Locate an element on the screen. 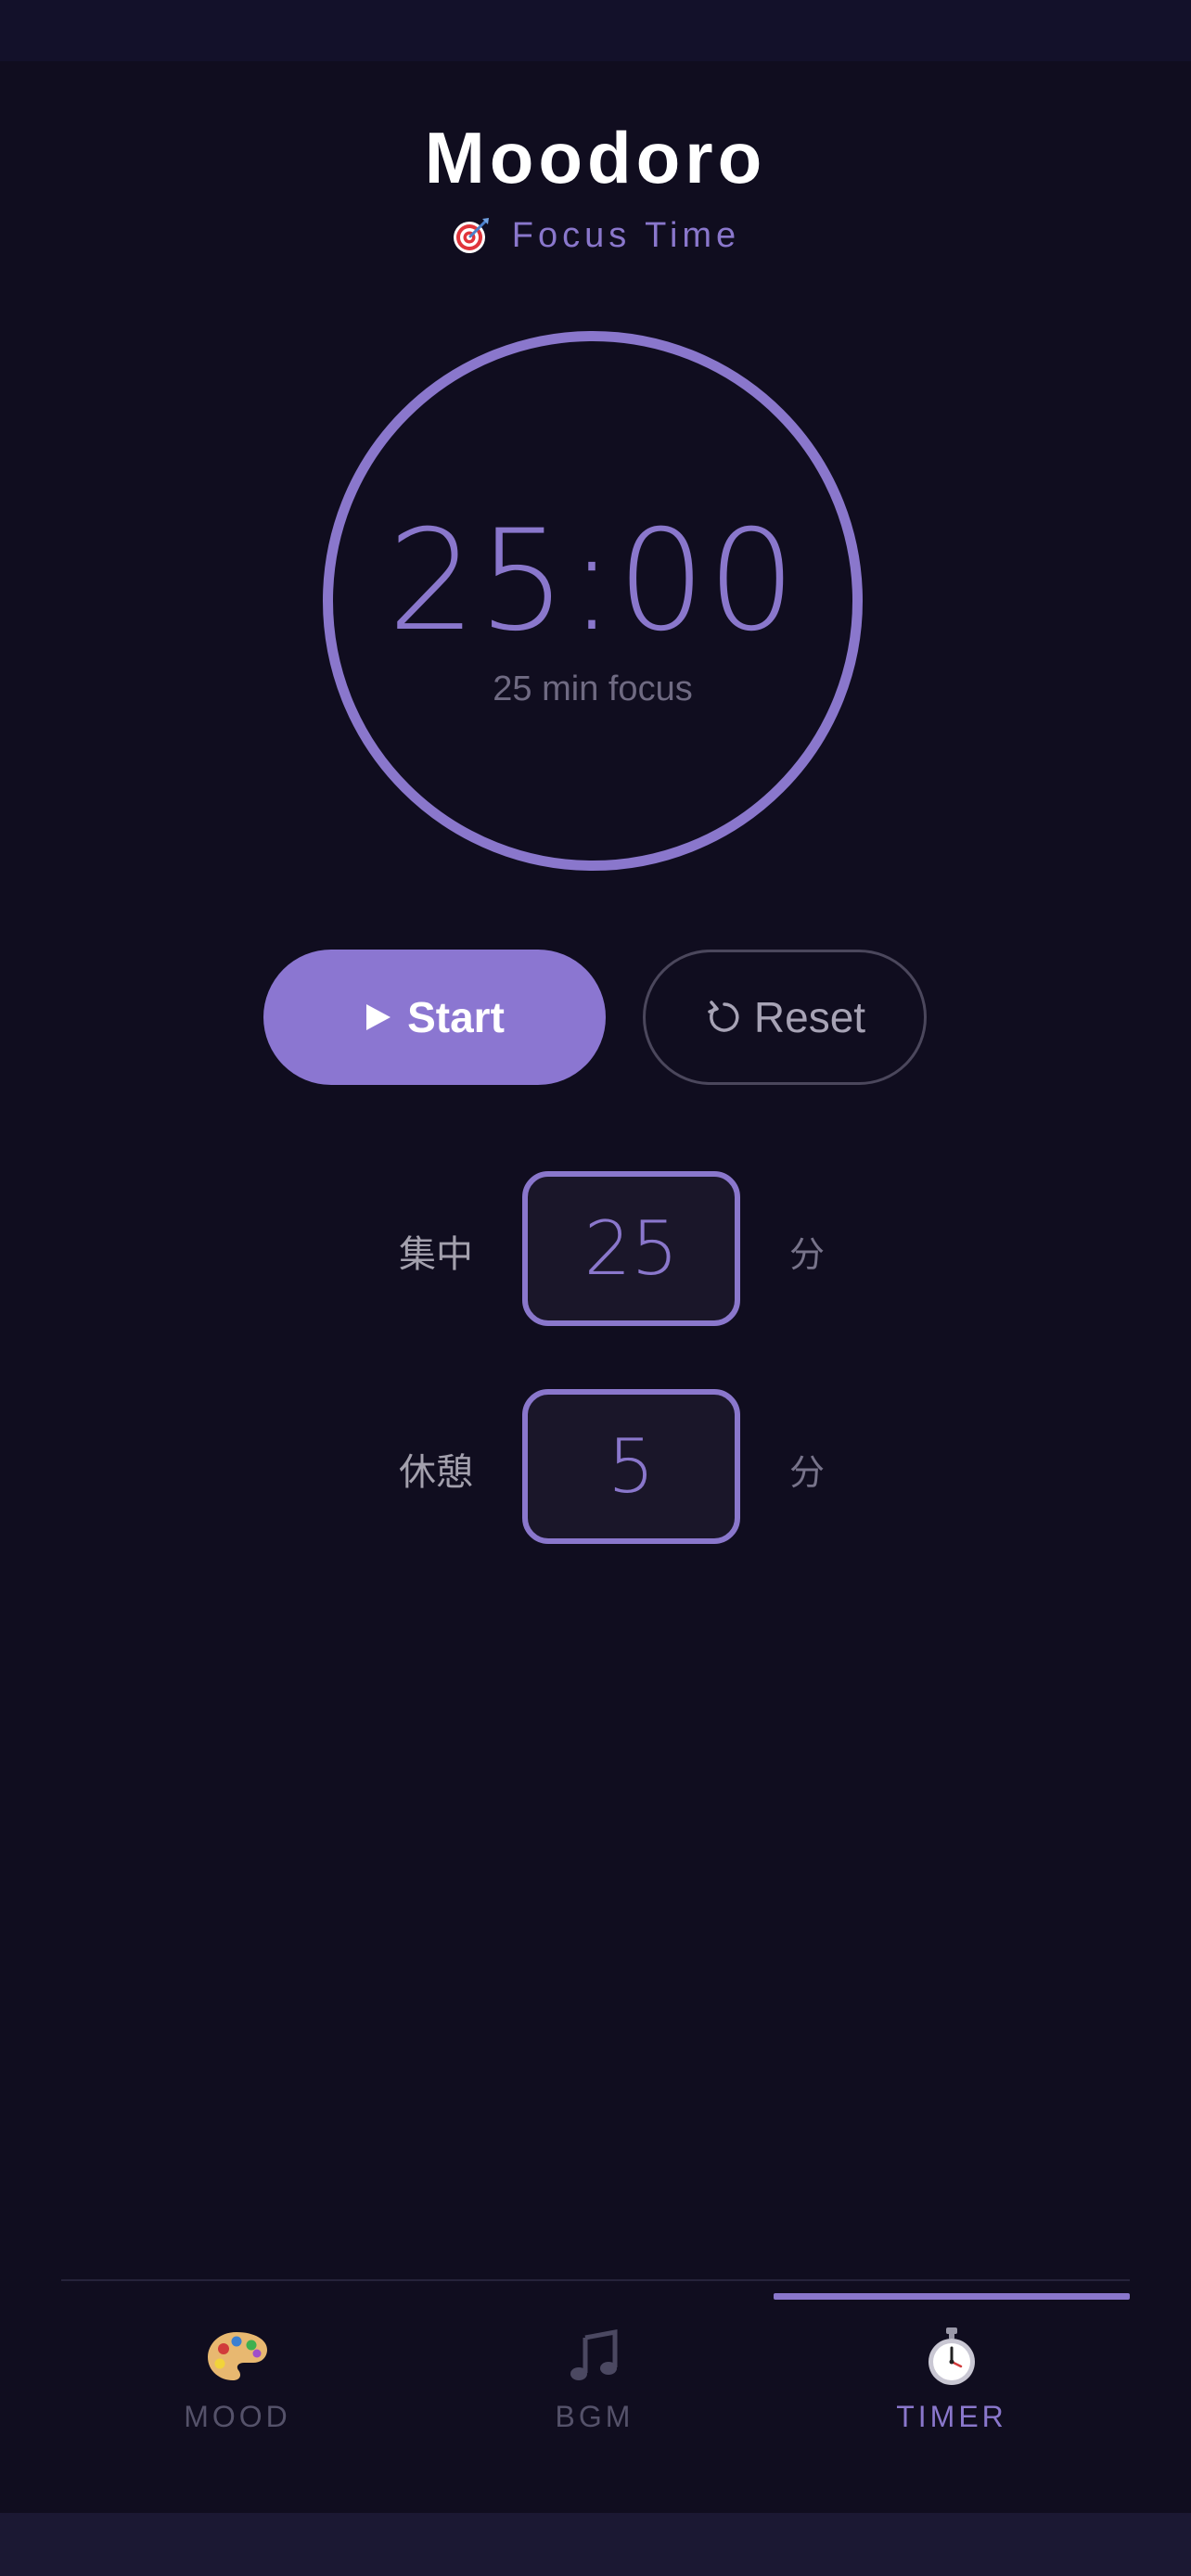  start-button-label: Start is located at coordinates (456, 1017).